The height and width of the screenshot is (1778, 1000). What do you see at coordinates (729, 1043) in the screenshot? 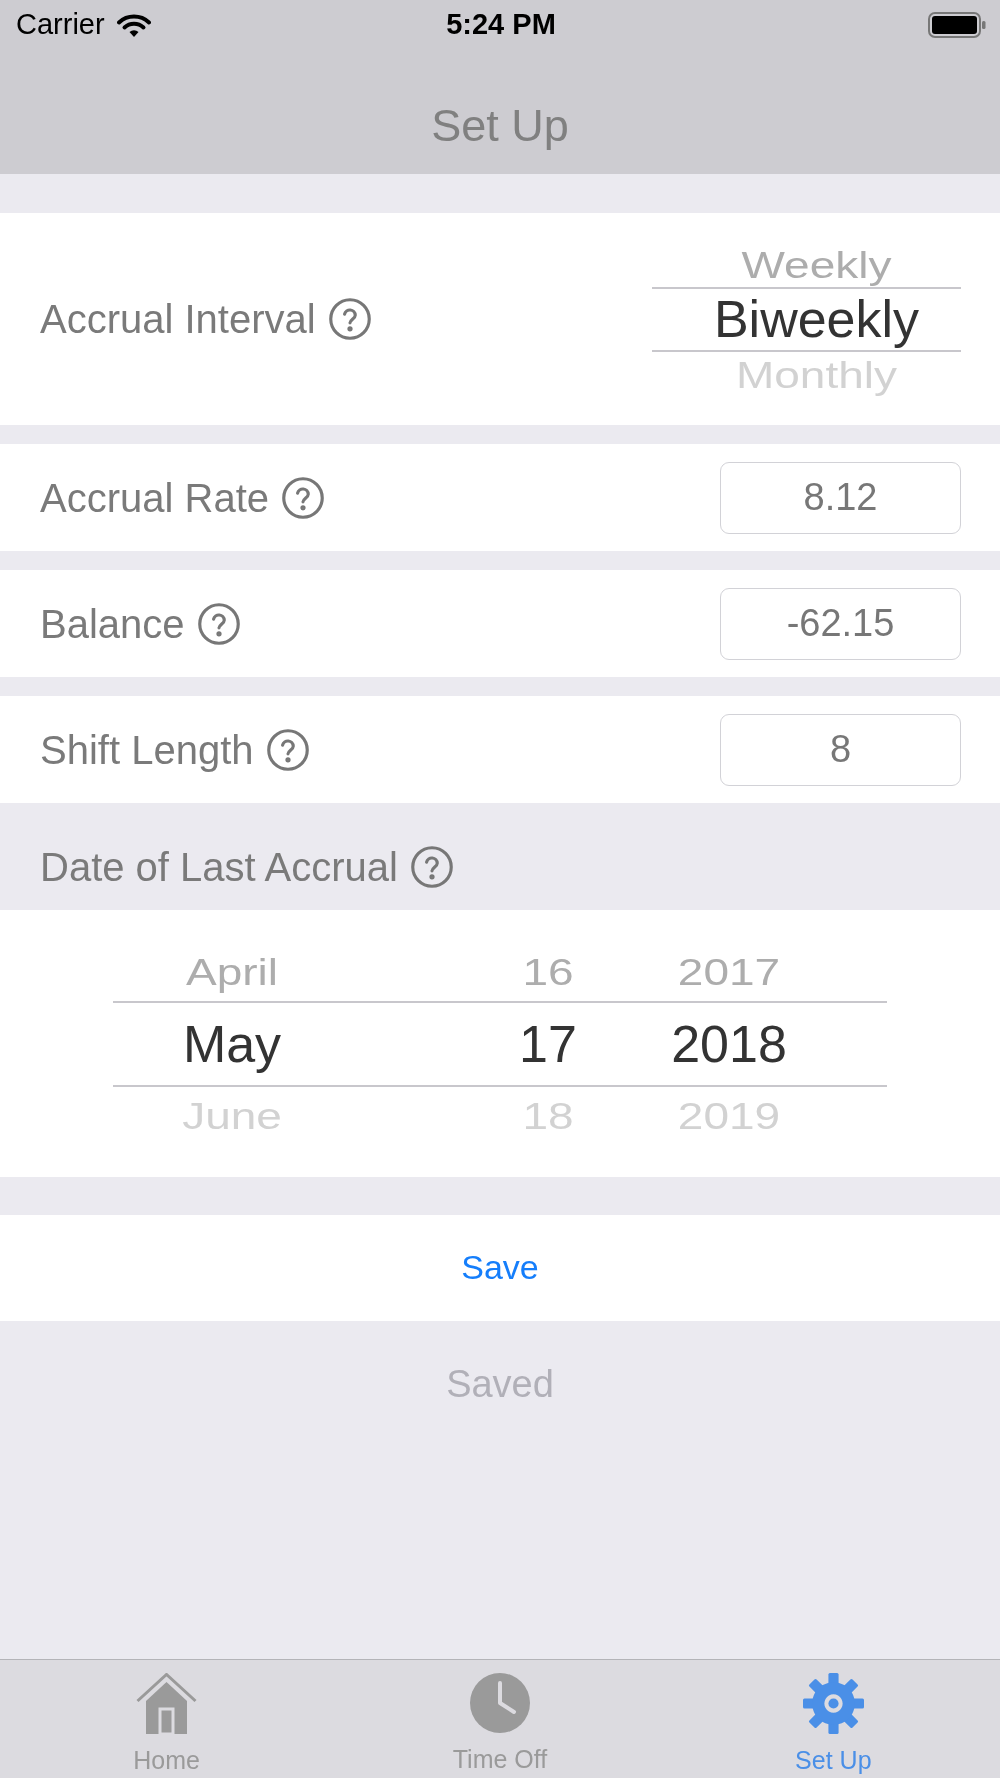
I see `picker-option: 2018` at bounding box center [729, 1043].